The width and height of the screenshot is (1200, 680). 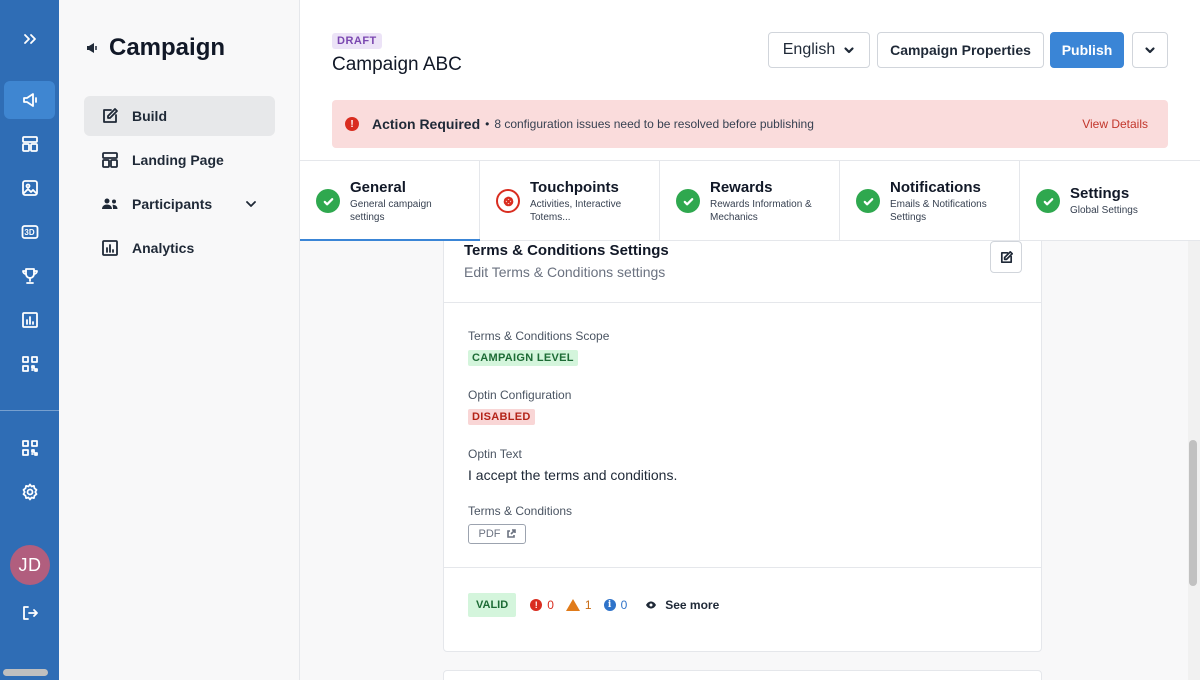 I want to click on valid-badge: VALID, so click(x=492, y=605).